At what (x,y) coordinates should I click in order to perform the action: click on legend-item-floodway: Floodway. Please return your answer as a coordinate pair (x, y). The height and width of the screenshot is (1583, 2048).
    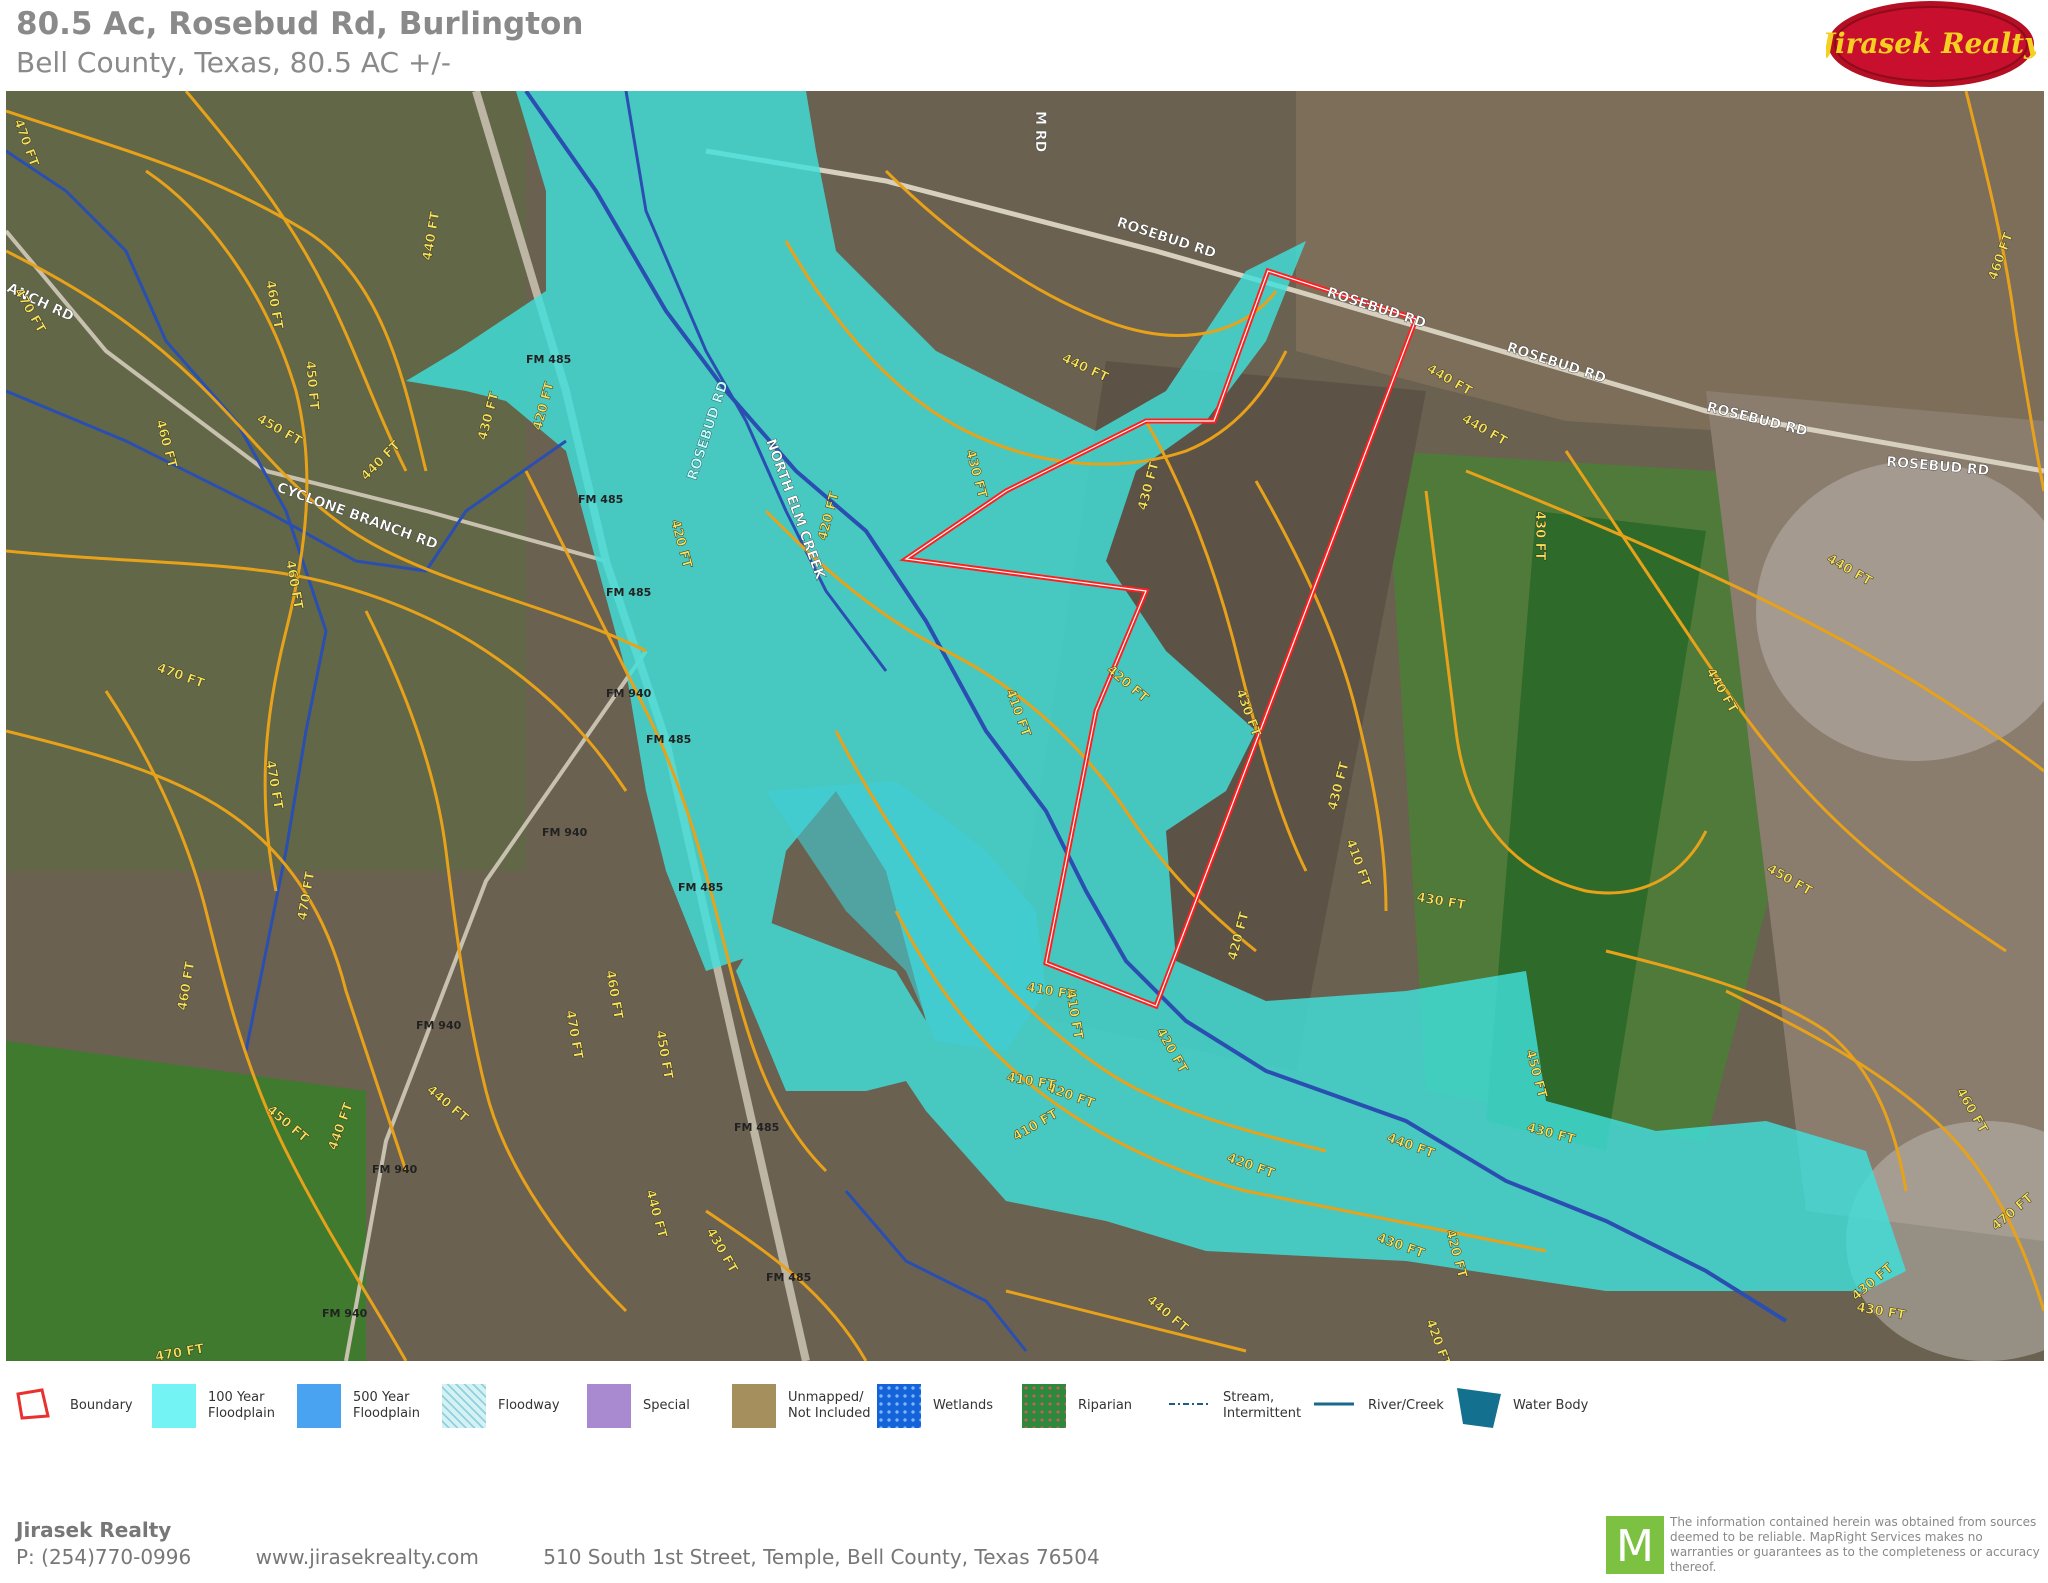
    Looking at the image, I should click on (501, 1406).